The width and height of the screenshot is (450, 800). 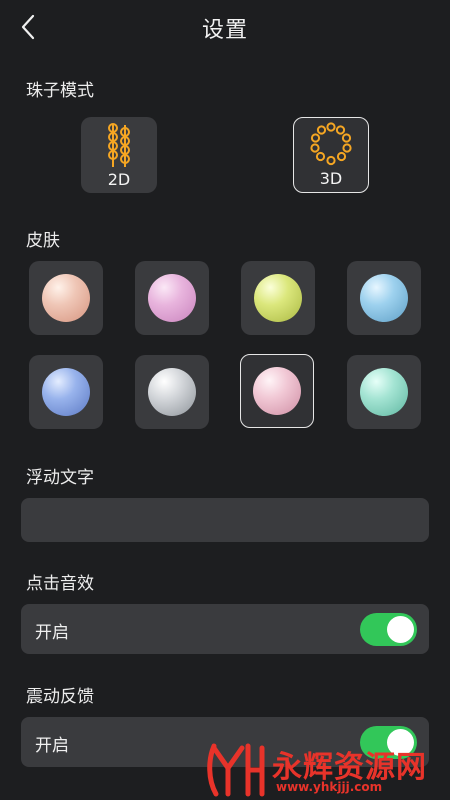 I want to click on click-sound-label: 点击音效, so click(x=60, y=584).